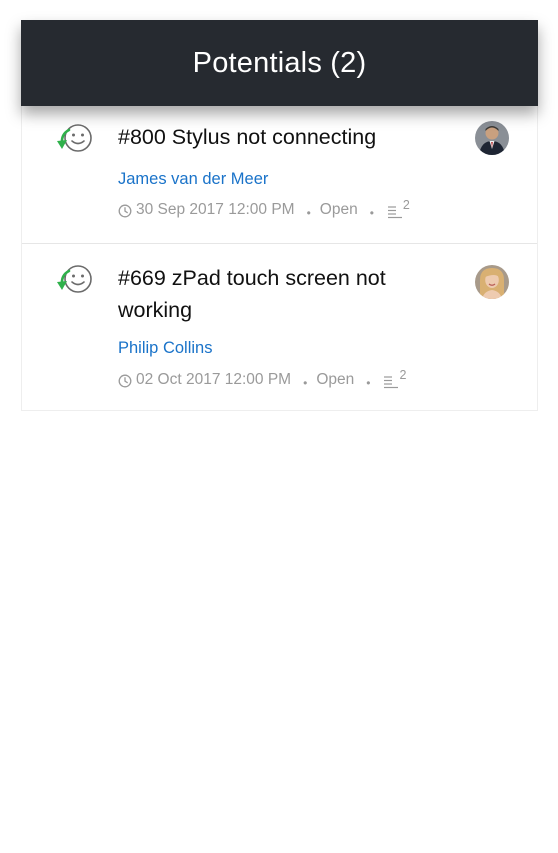  I want to click on ticket-title: #800 Stylus not connecting, so click(278, 137).